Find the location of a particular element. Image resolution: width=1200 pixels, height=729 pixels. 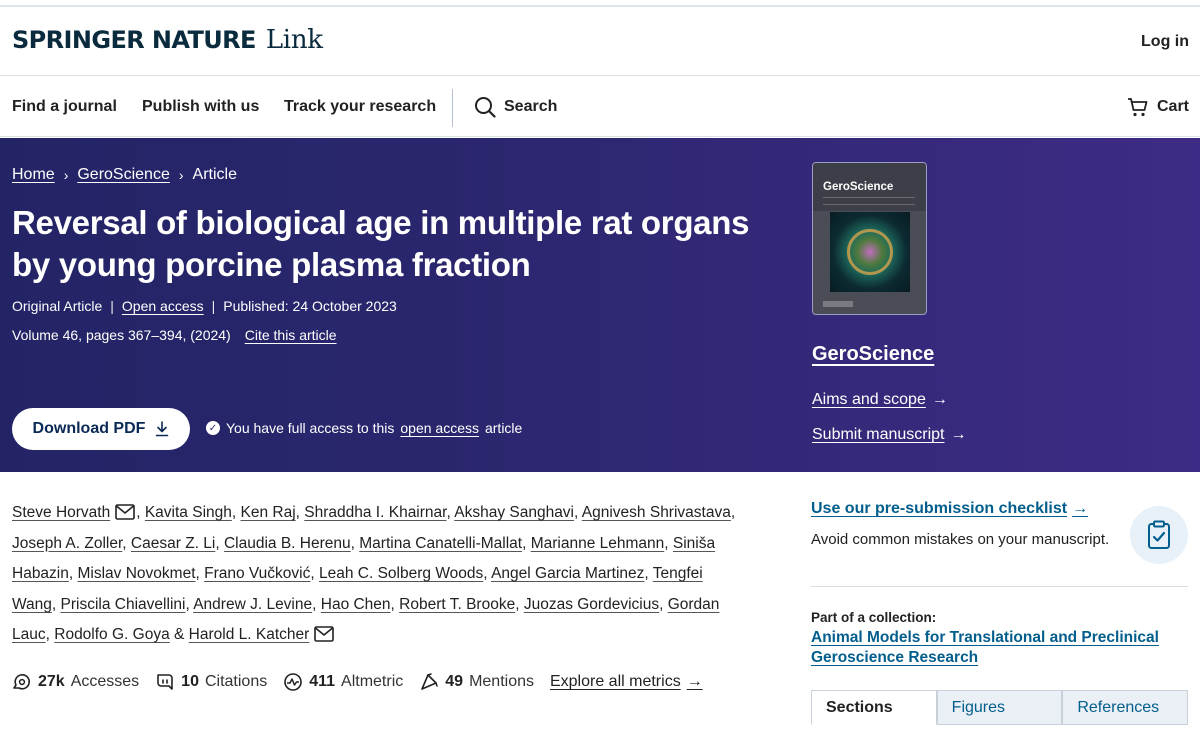

cover-subtitle-lines is located at coordinates (869, 201).